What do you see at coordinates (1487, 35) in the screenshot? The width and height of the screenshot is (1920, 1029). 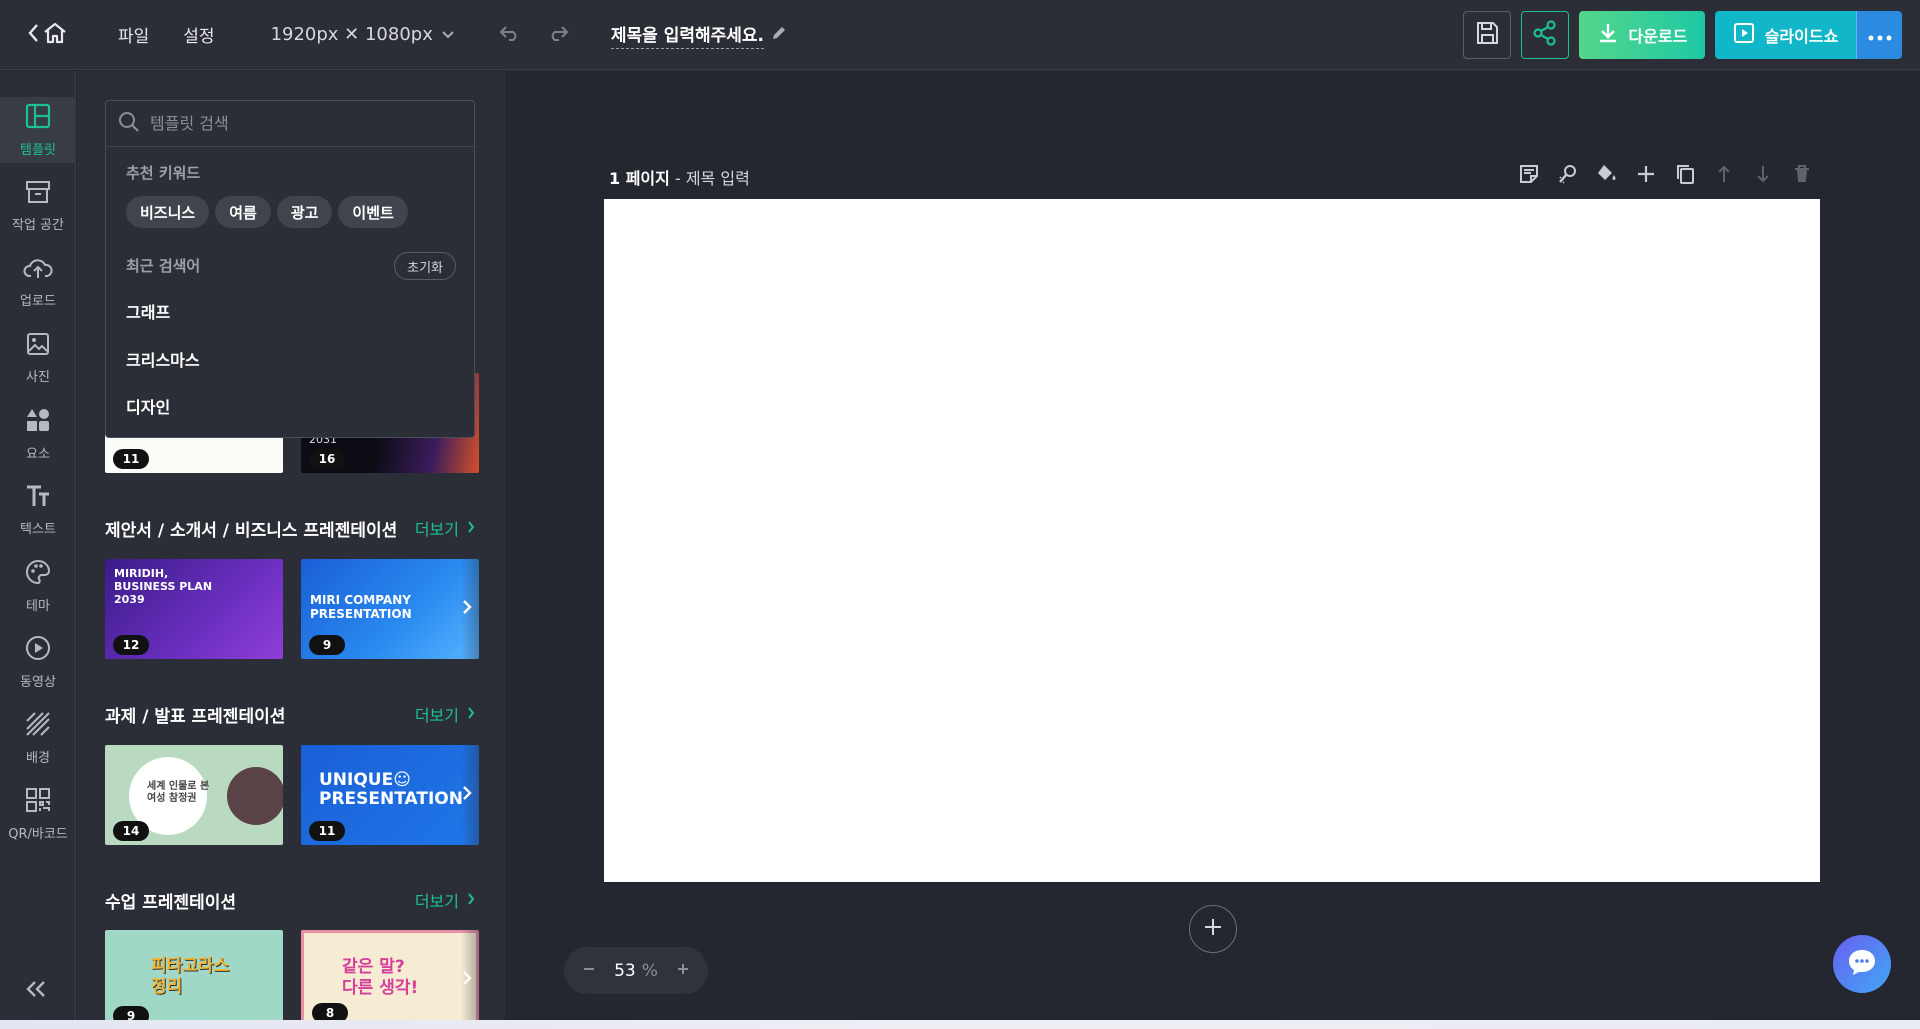 I see `save-button` at bounding box center [1487, 35].